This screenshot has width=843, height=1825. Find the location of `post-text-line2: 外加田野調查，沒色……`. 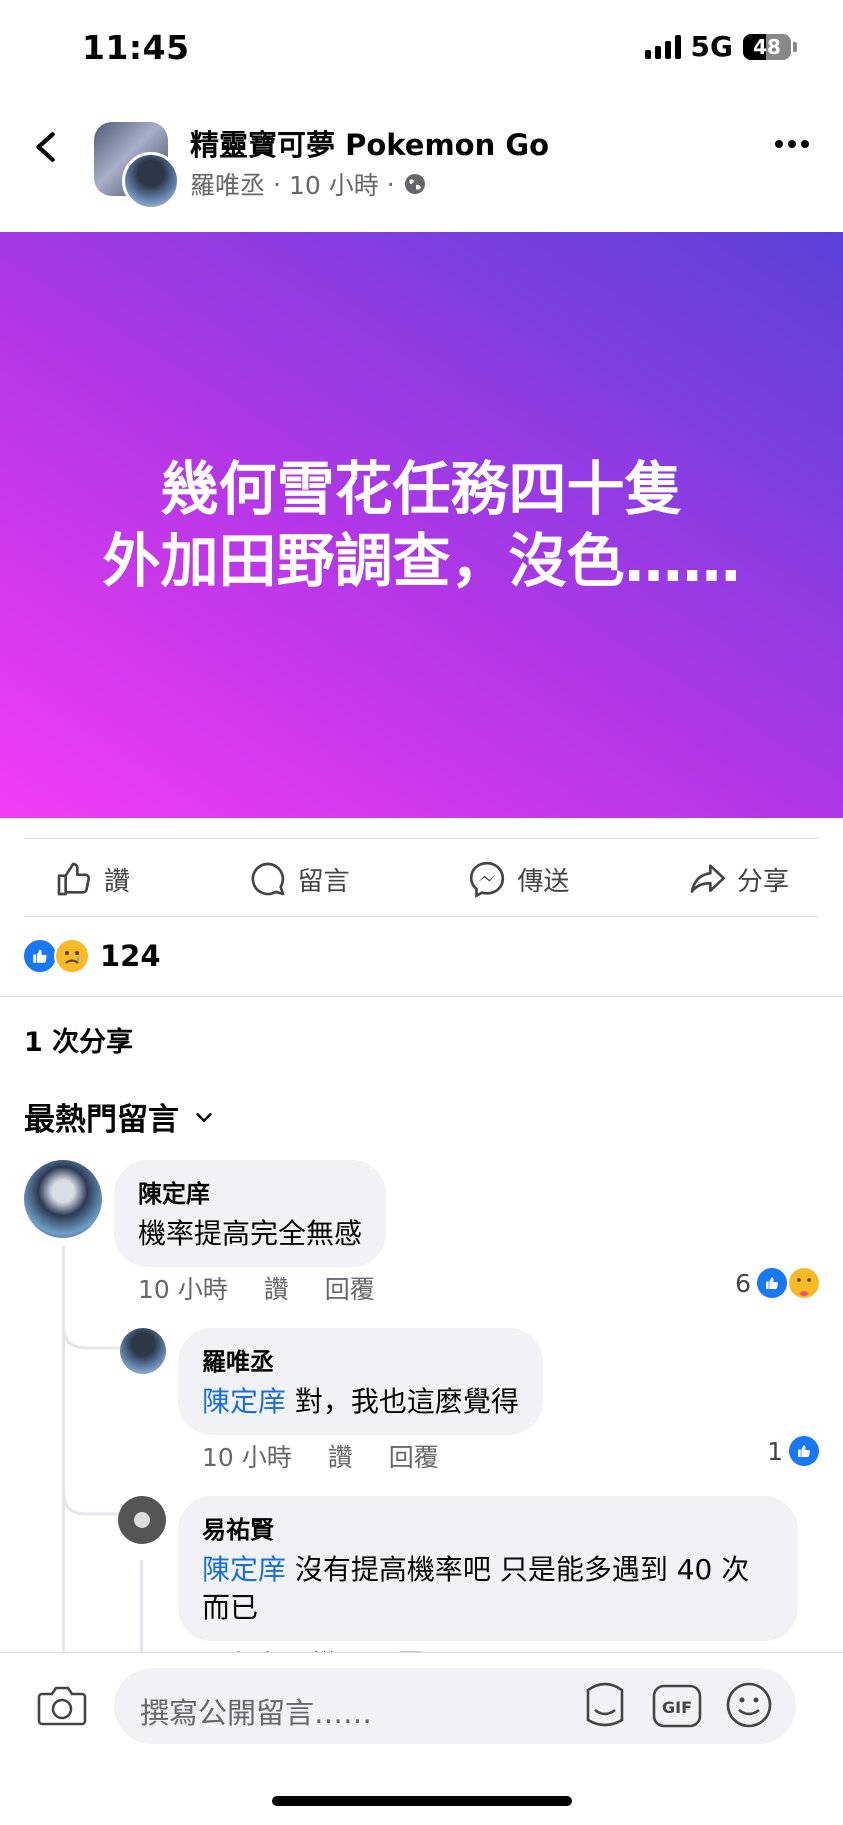

post-text-line2: 外加田野調查，沒色…… is located at coordinates (421, 561).